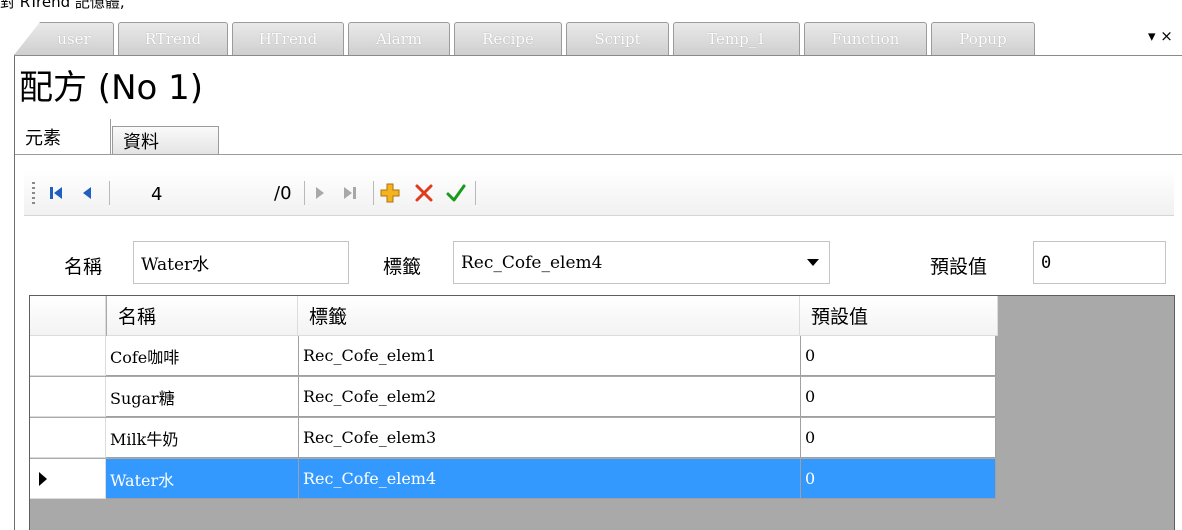  Describe the element at coordinates (43, 479) in the screenshot. I see `current-row-indicator-icon` at that location.